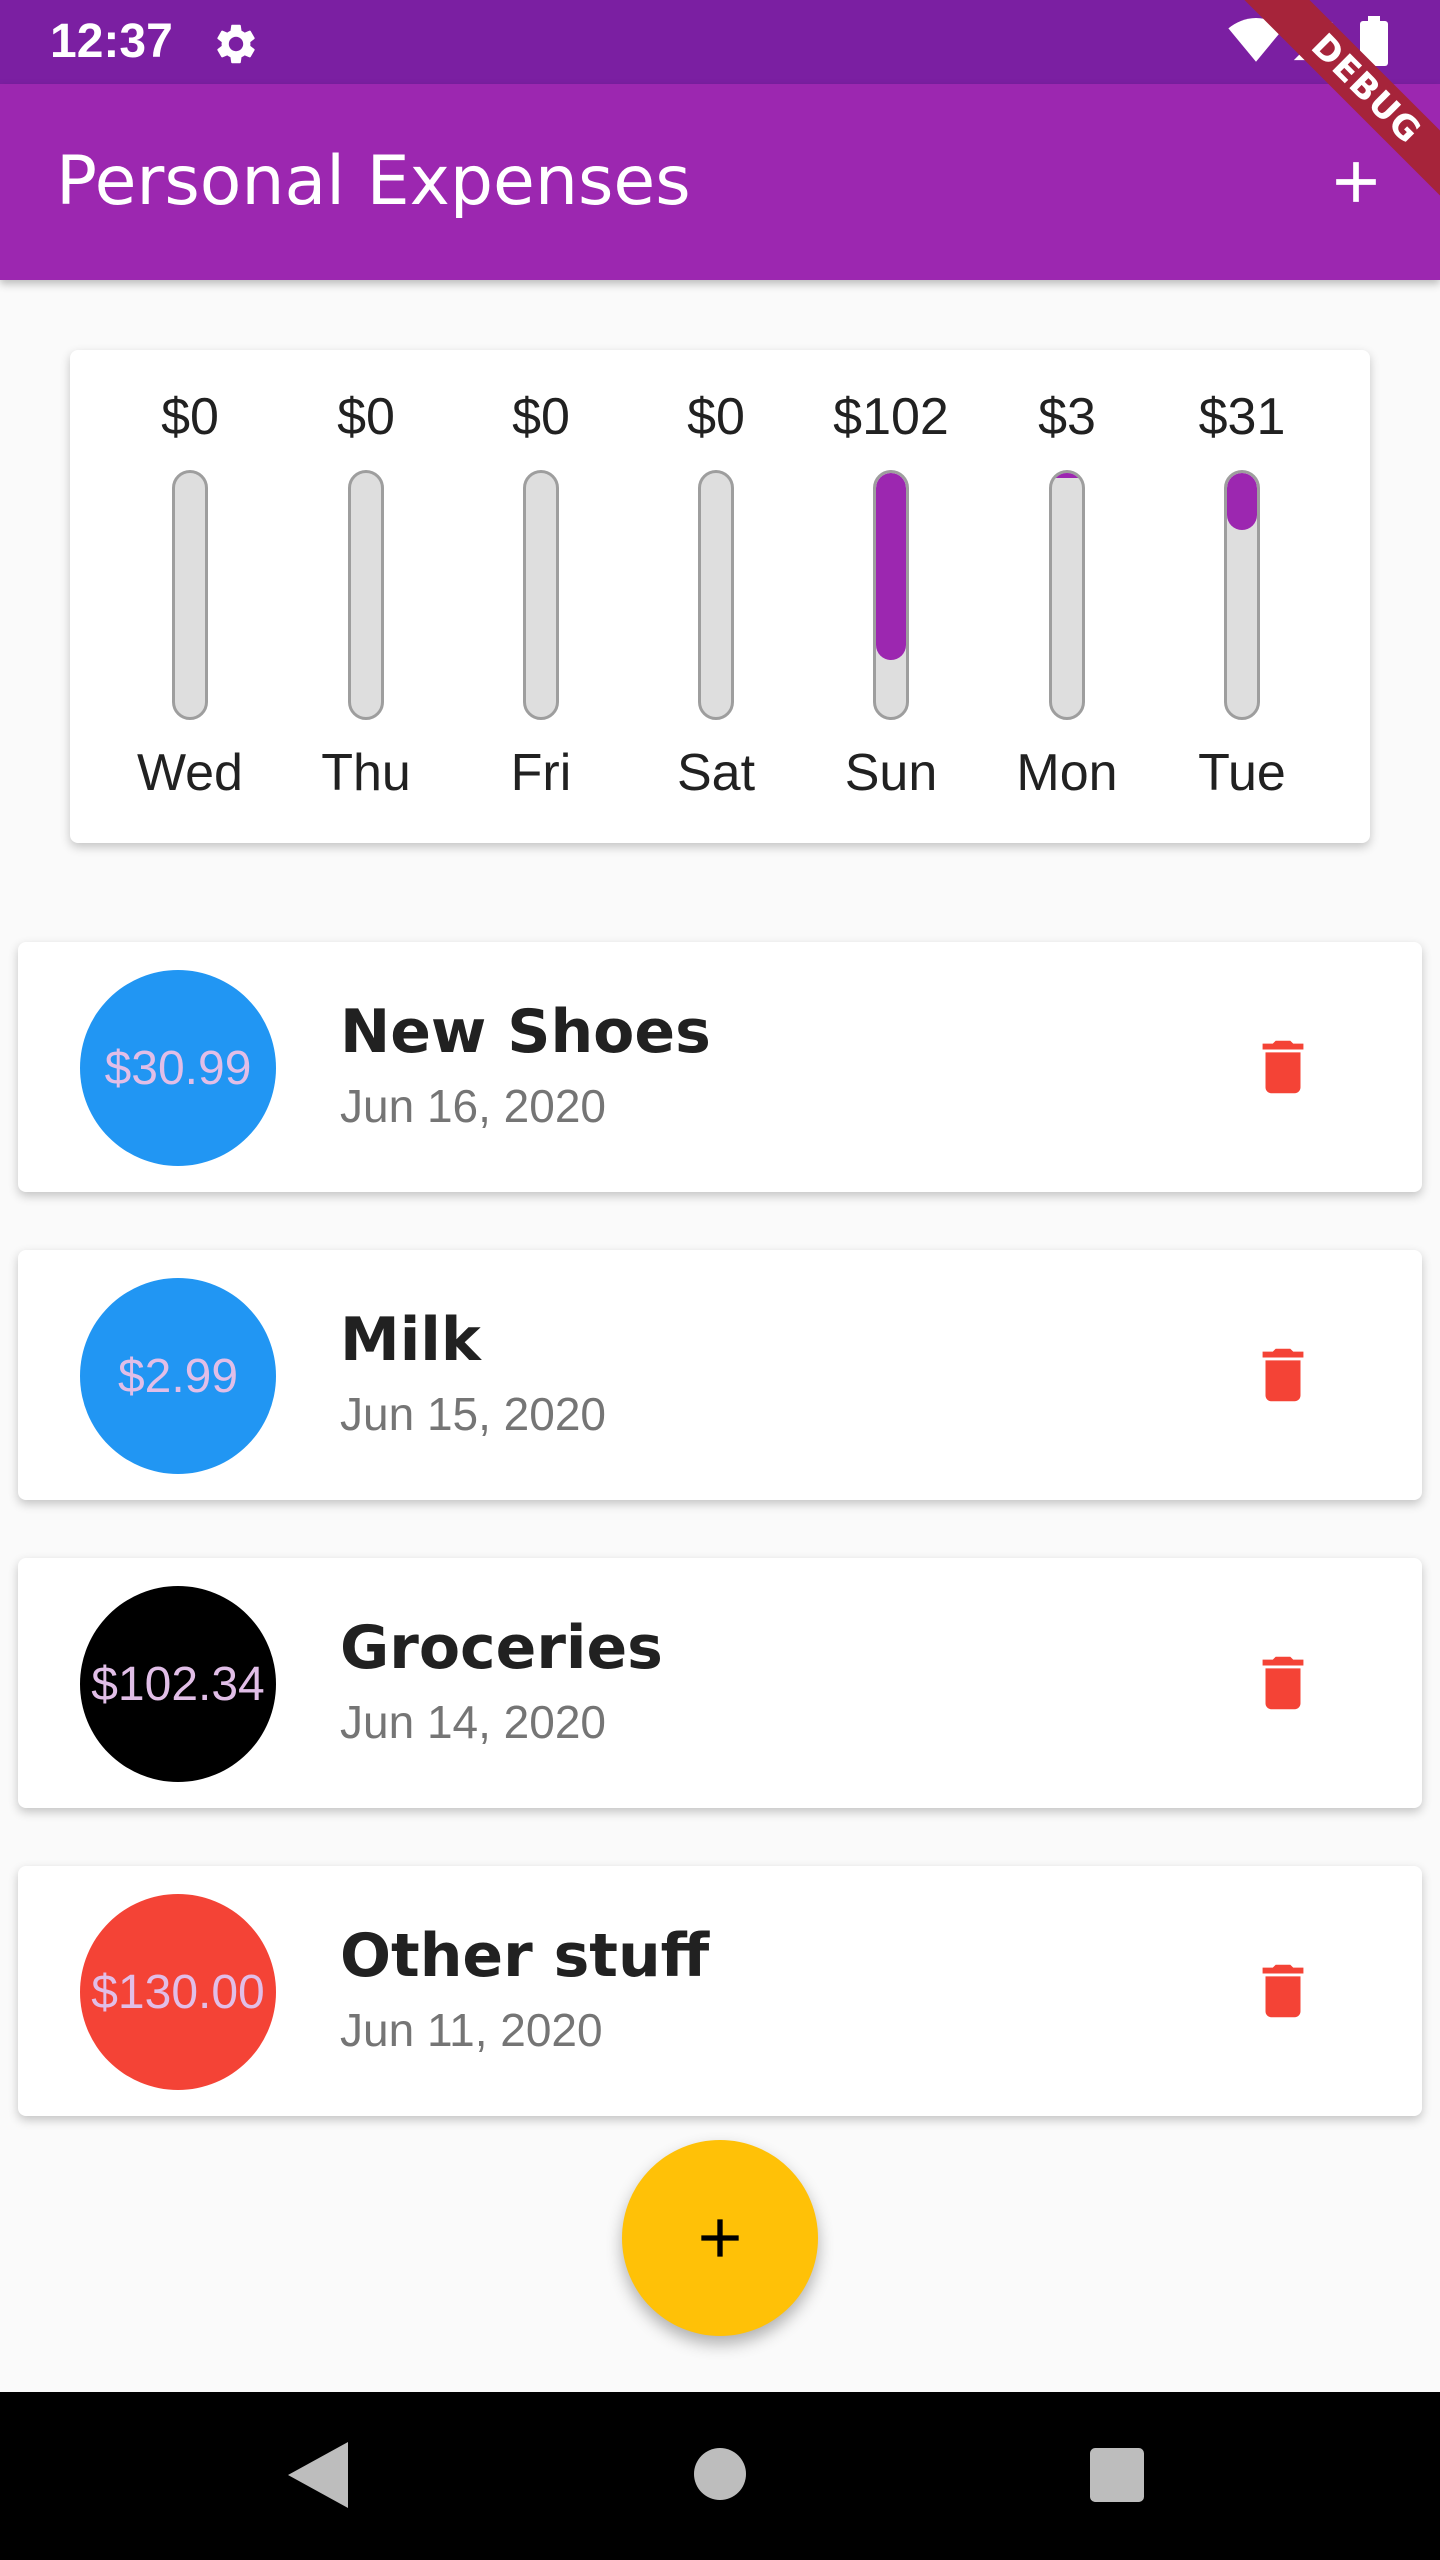  I want to click on transaction-title: Other stuff, so click(525, 1956).